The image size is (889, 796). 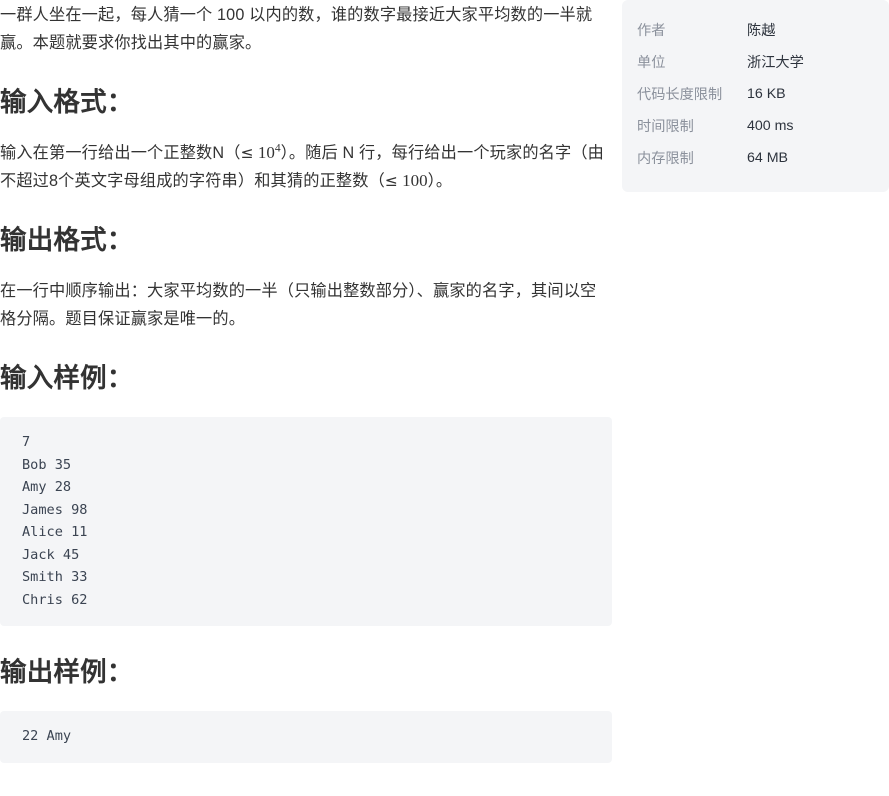 I want to click on info-value-time-limit: 400 ms, so click(x=770, y=126).